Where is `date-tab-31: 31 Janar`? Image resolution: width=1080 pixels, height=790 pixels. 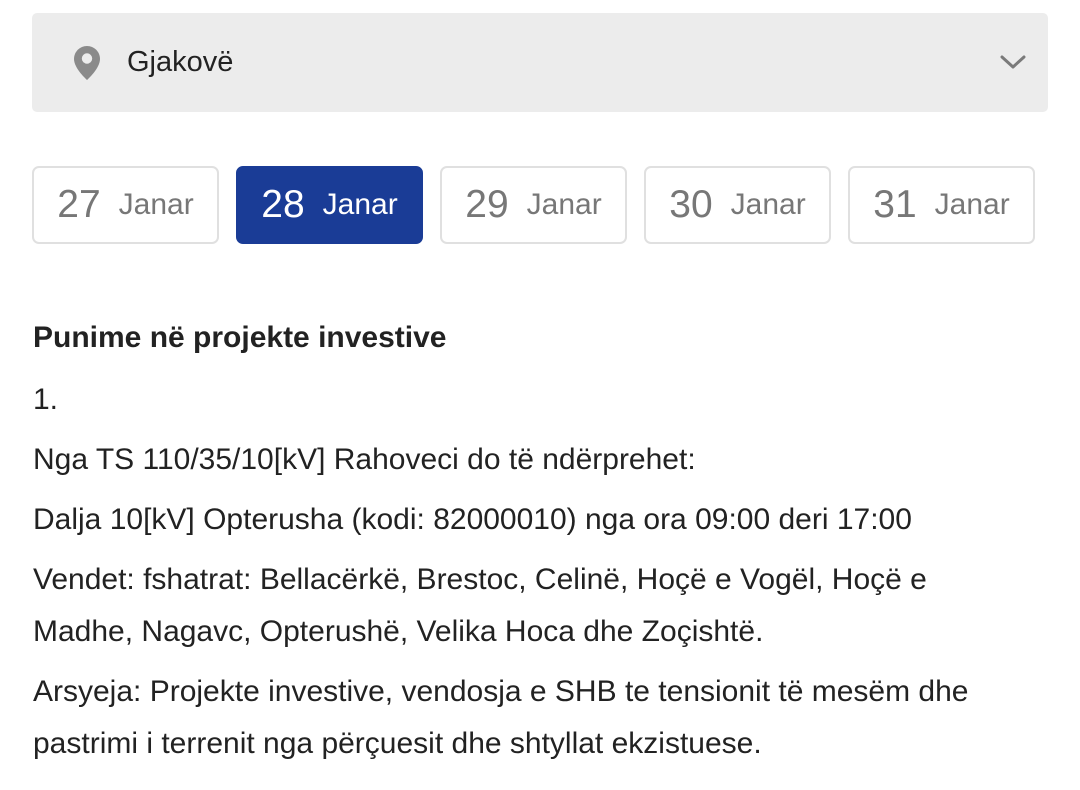
date-tab-31: 31 Janar is located at coordinates (941, 205).